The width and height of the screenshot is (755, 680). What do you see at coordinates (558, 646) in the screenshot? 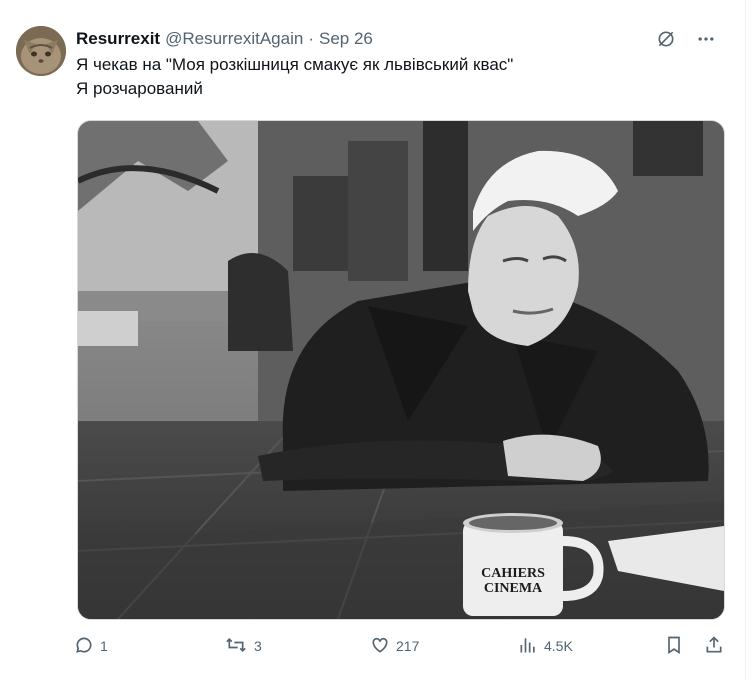
I see `views-count: 4.5K` at bounding box center [558, 646].